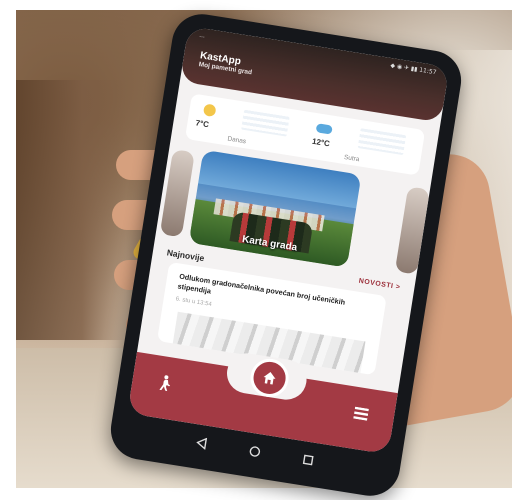 This screenshot has height=500, width=512. What do you see at coordinates (202, 443) in the screenshot?
I see `back-icon` at bounding box center [202, 443].